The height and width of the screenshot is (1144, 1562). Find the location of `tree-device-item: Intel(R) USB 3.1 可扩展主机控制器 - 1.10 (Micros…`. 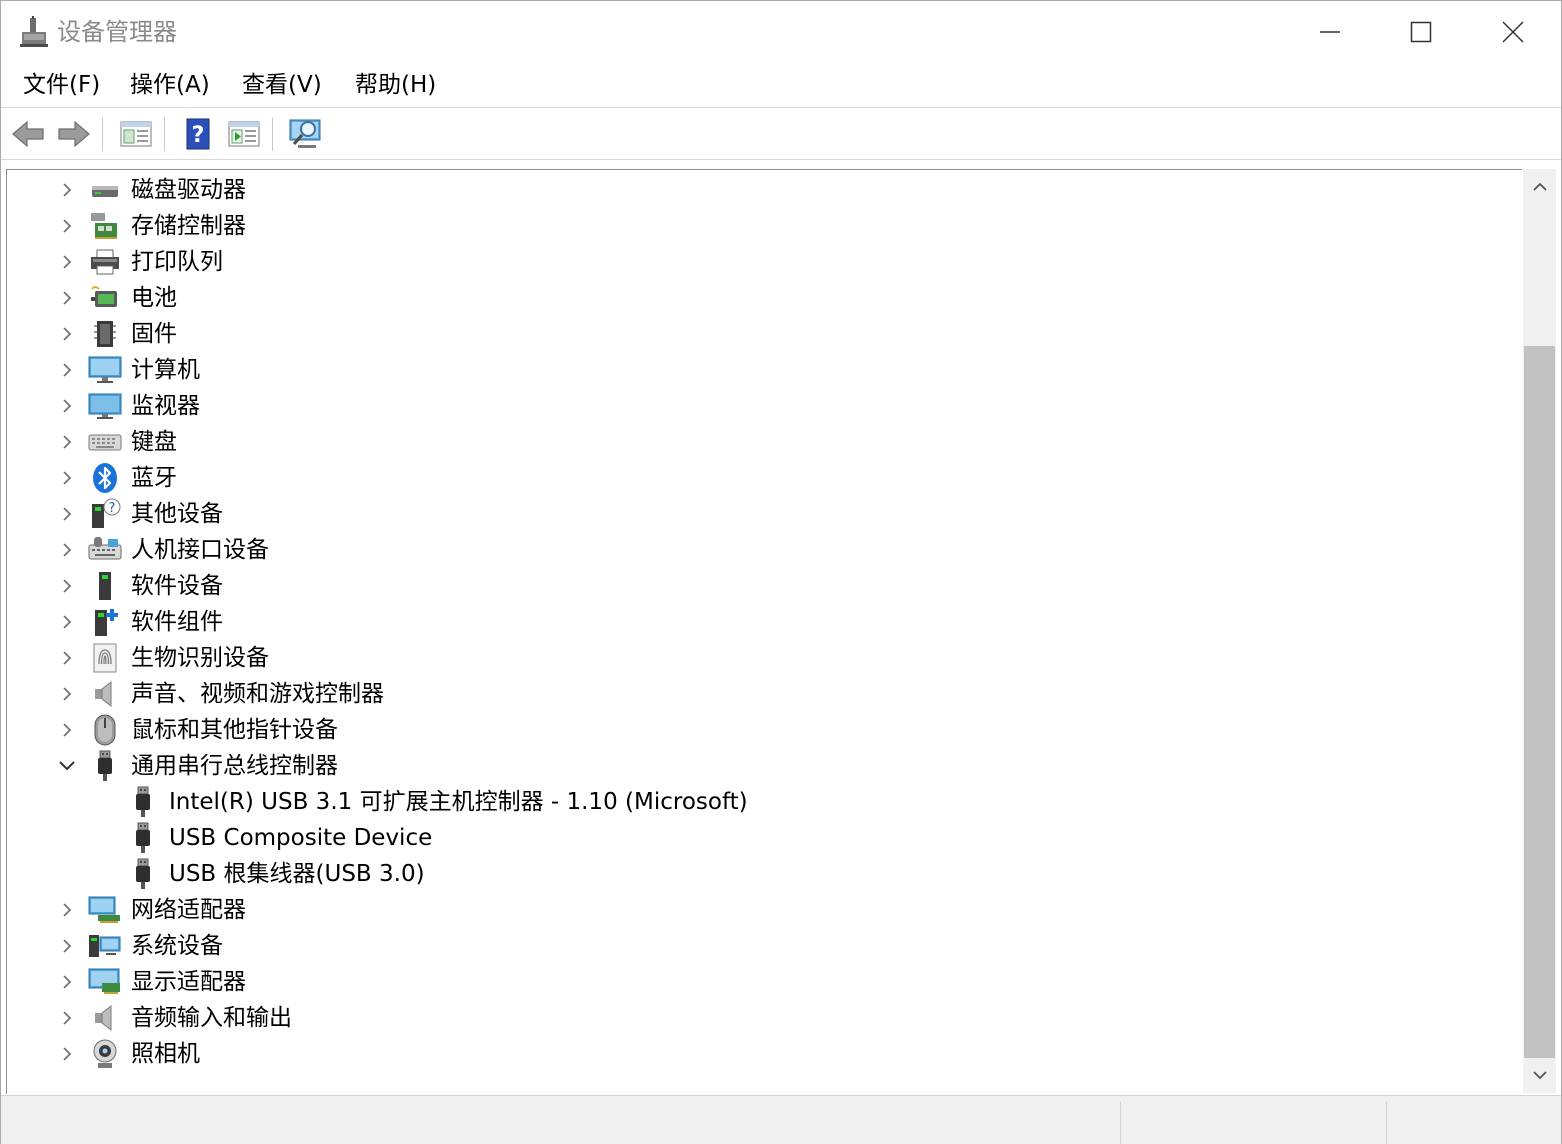

tree-device-item: Intel(R) USB 3.1 可扩展主机控制器 - 1.10 (Micros… is located at coordinates (757, 802).